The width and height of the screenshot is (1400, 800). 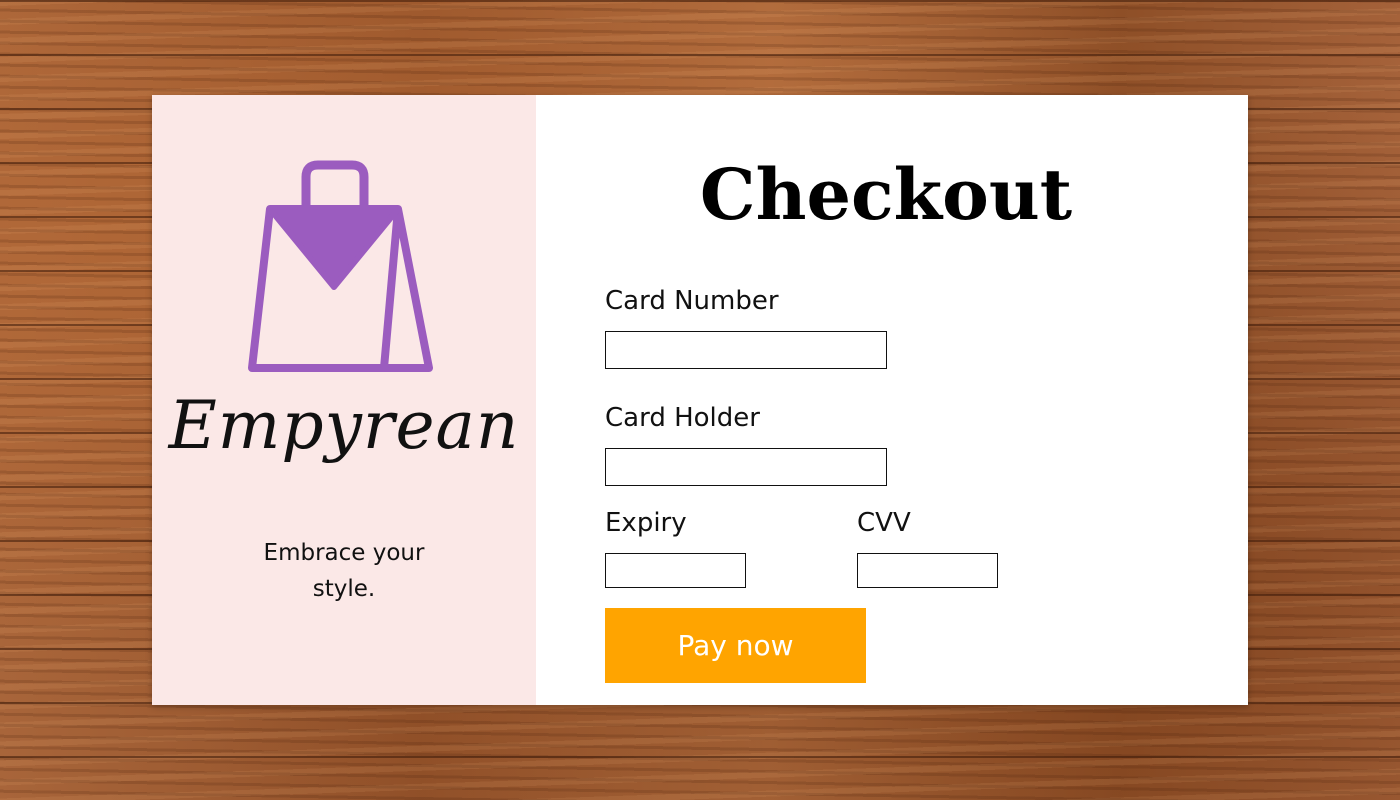 What do you see at coordinates (735, 645) in the screenshot?
I see `pay-now-button: Pay now` at bounding box center [735, 645].